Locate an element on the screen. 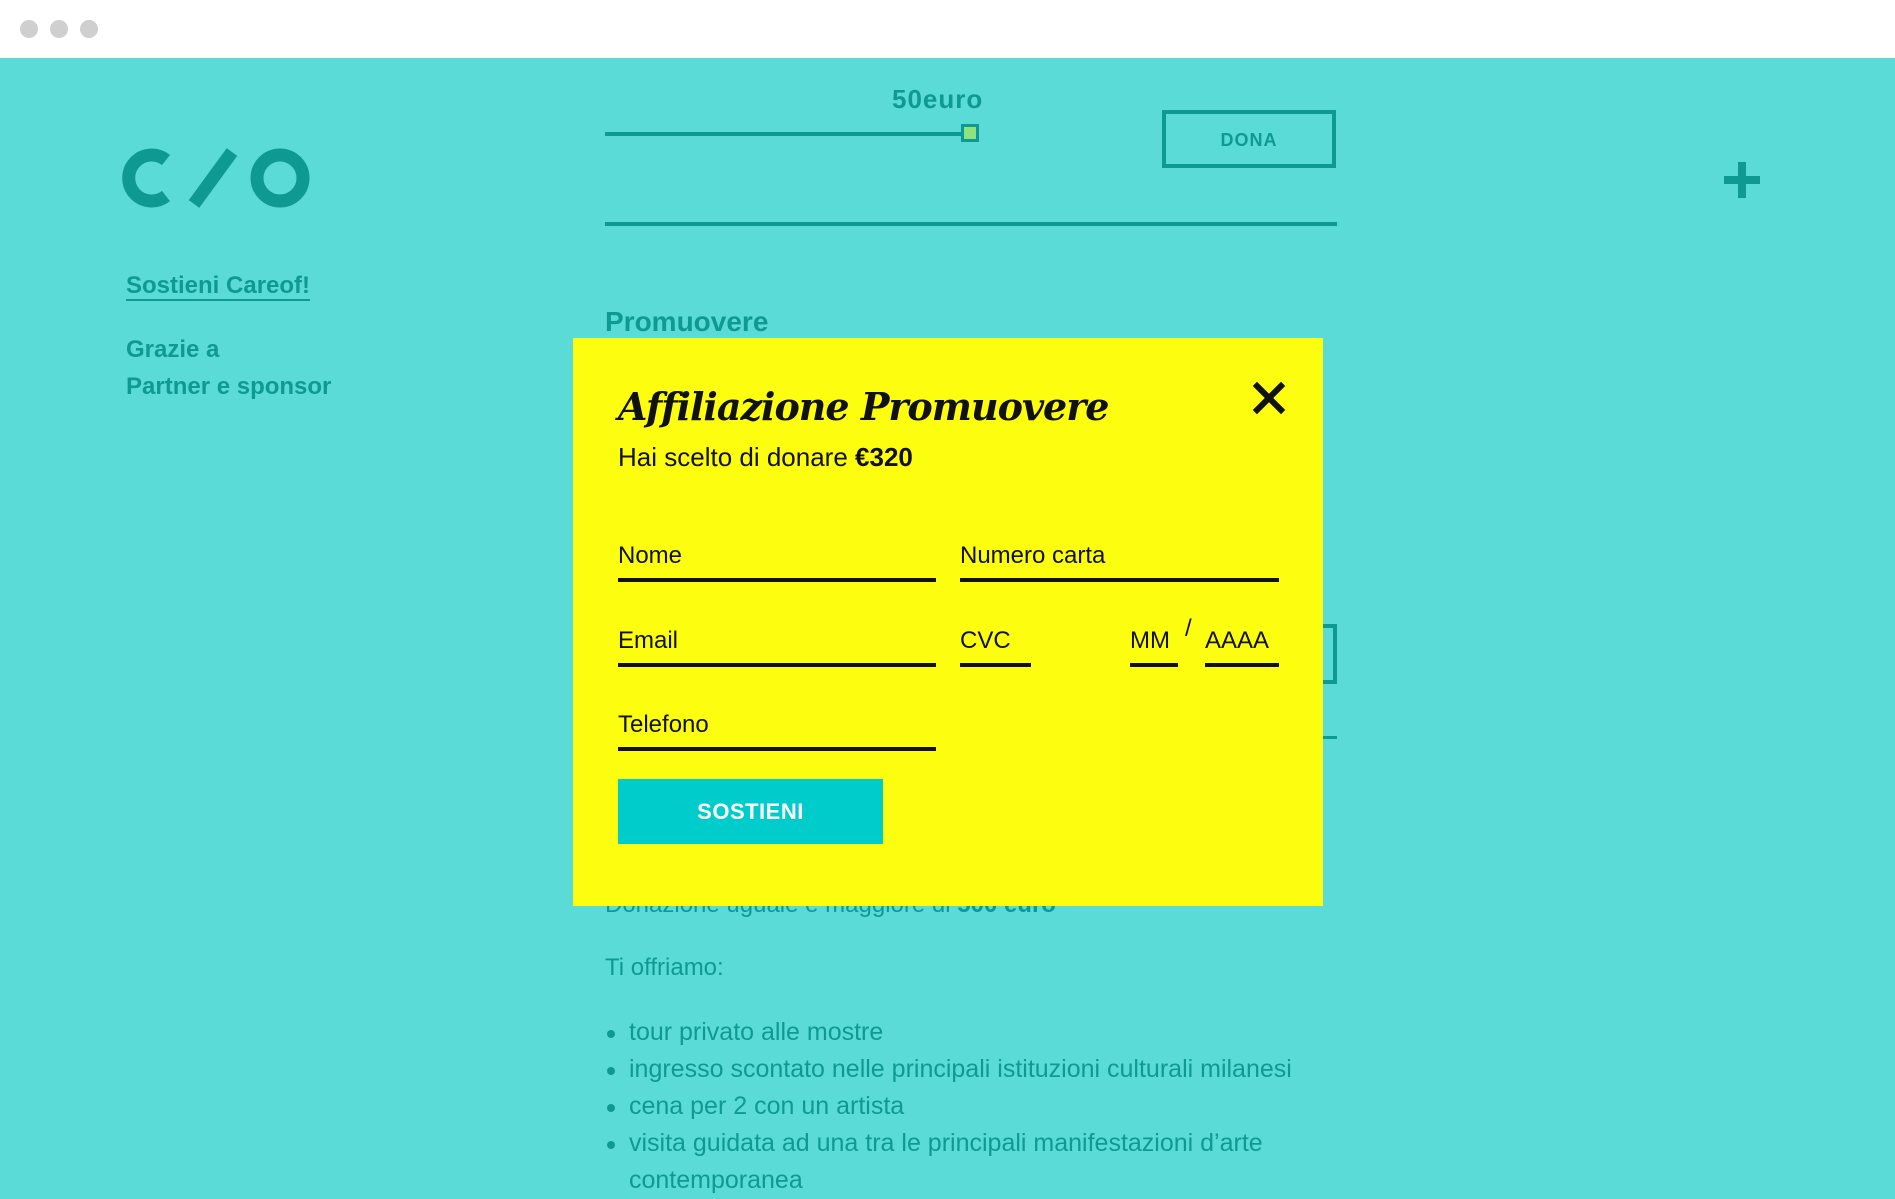 The image size is (1895, 1199). donation-slider-track is located at coordinates (789, 134).